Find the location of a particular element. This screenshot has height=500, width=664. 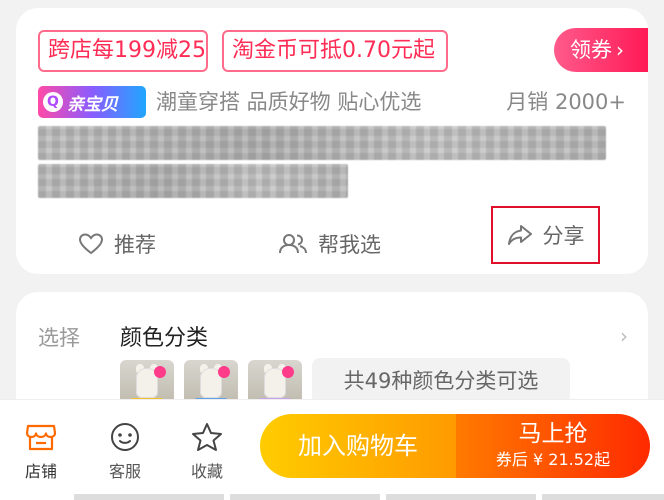

customer-service-button: 客服 is located at coordinates (125, 452).